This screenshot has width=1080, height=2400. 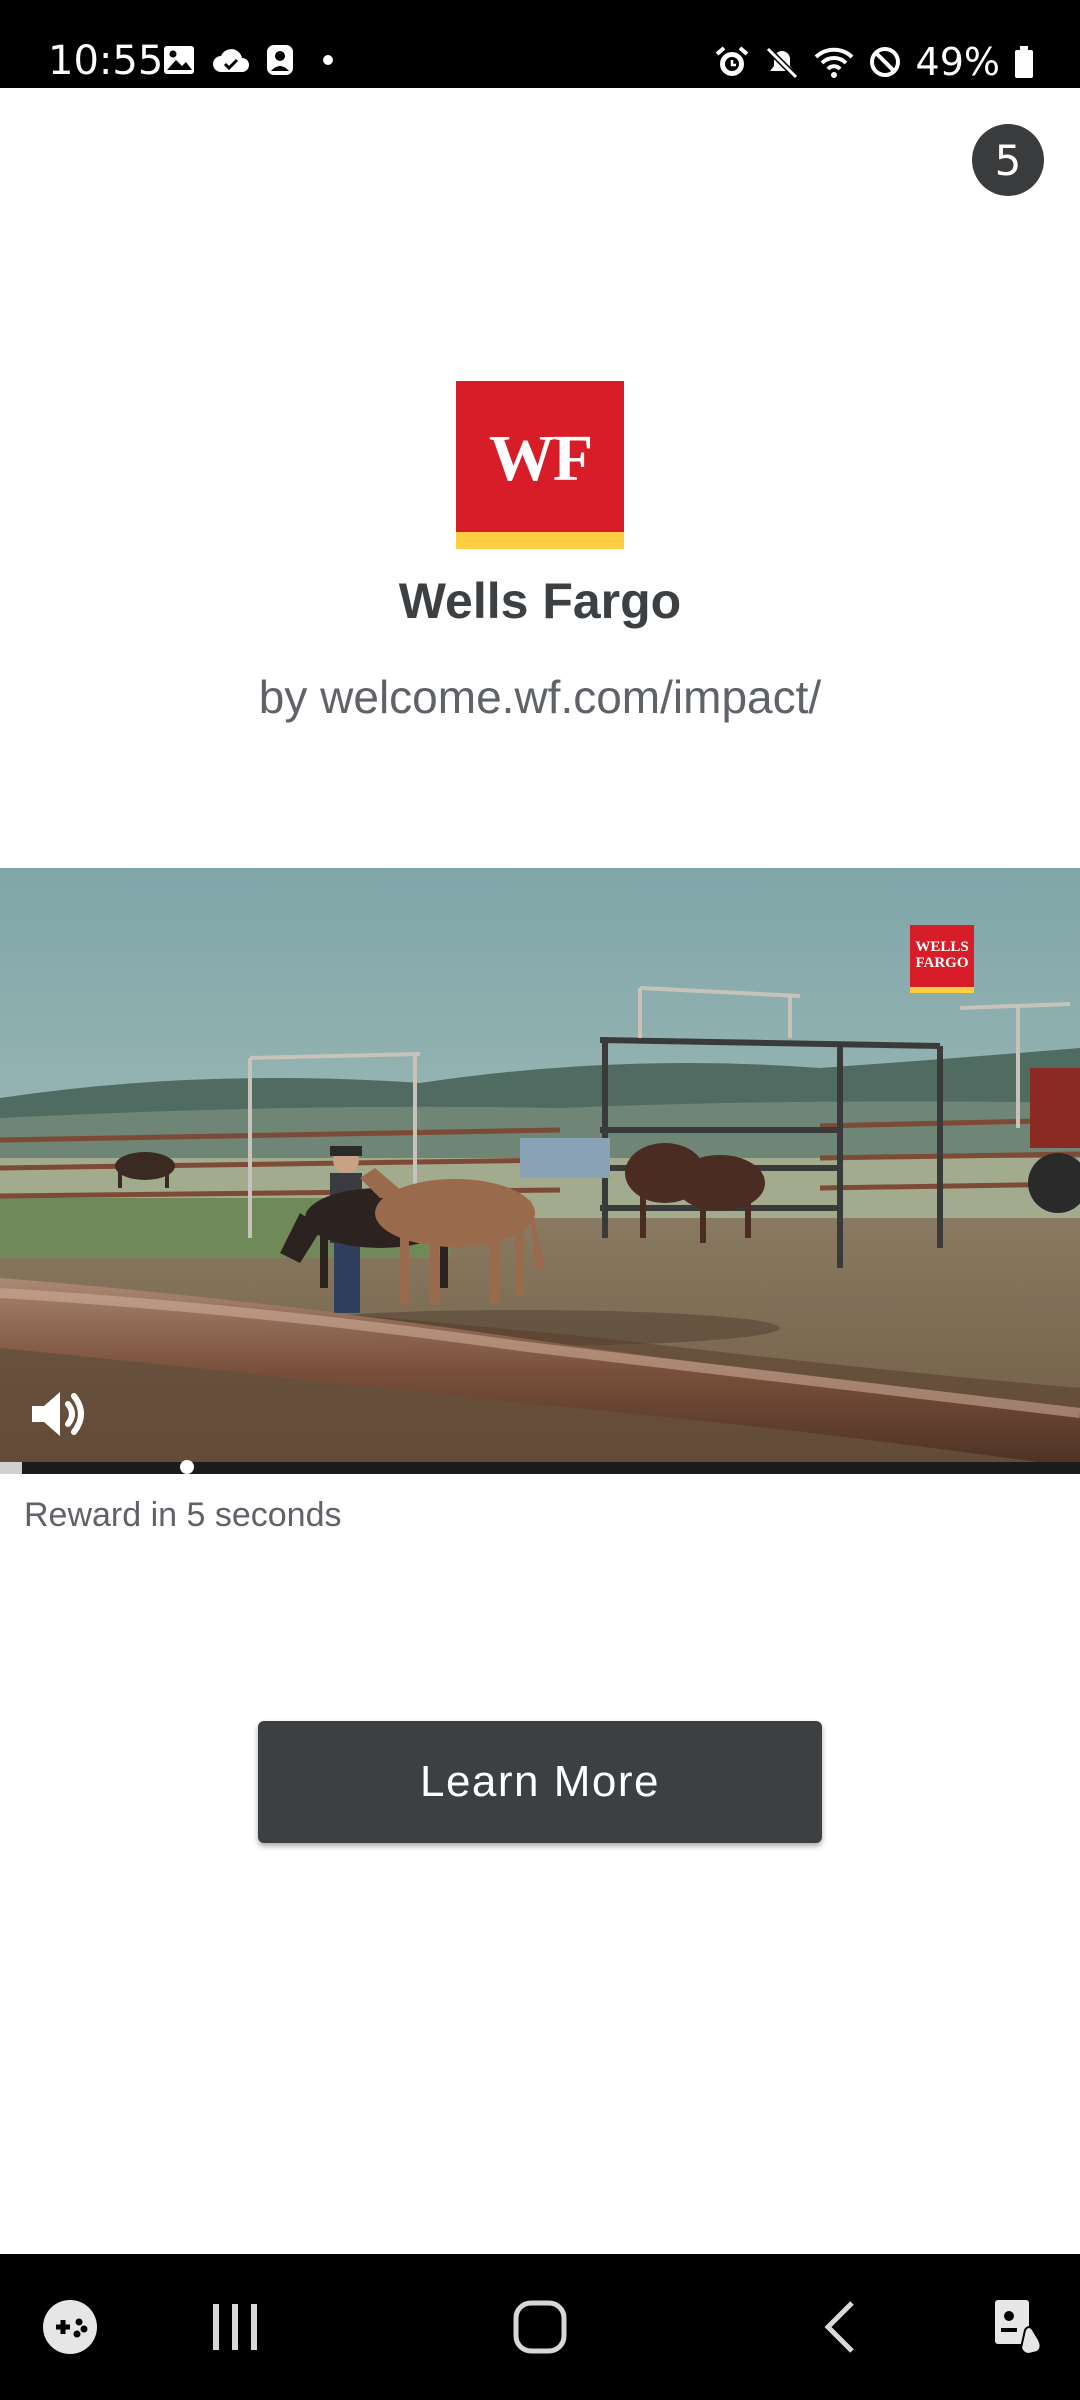 I want to click on learn-more-button: Learn More, so click(x=540, y=1782).